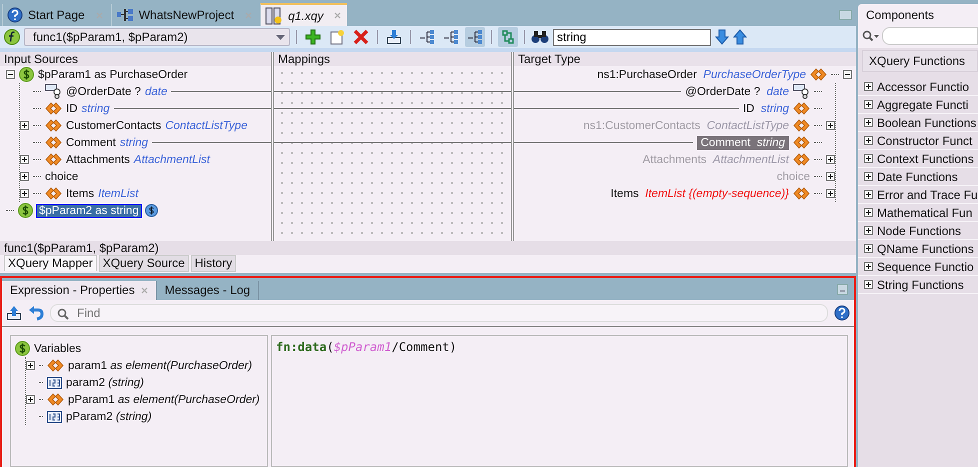 The height and width of the screenshot is (467, 978). I want to click on column-header: Mappings, so click(392, 59).